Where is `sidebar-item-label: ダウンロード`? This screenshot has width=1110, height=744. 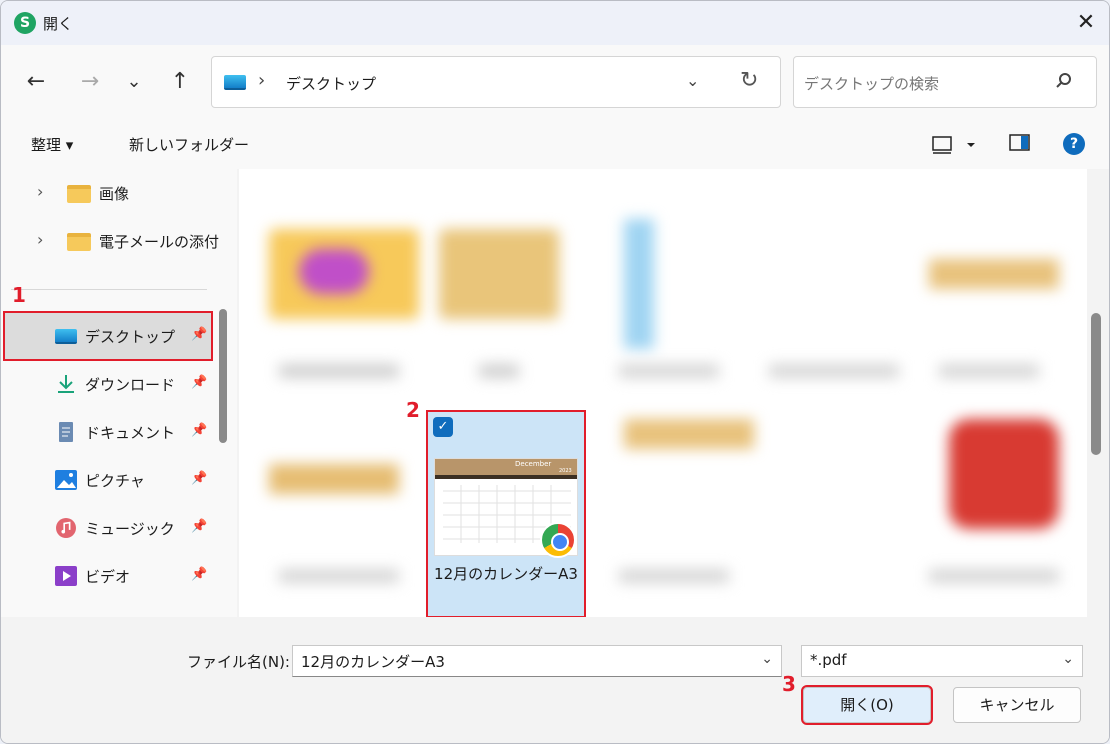
sidebar-item-label: ダウンロード is located at coordinates (130, 385).